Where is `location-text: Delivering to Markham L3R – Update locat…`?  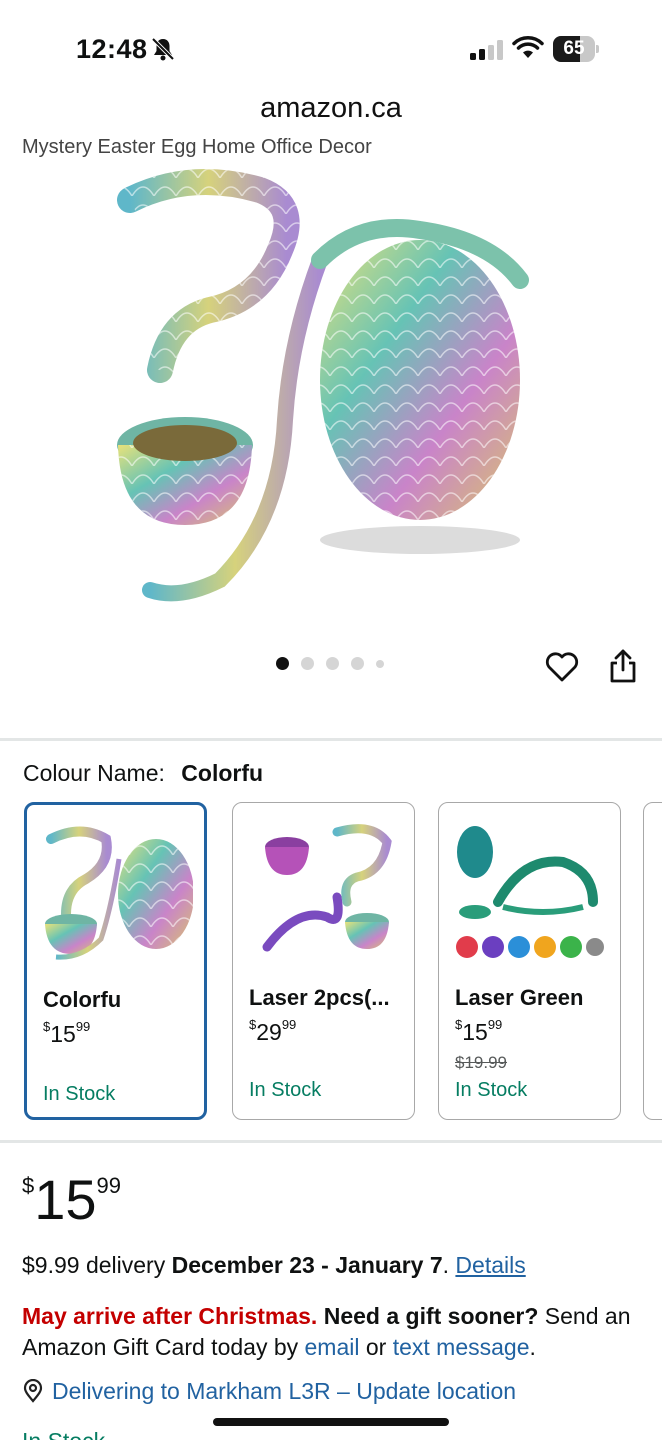
location-text: Delivering to Markham L3R – Update locat… is located at coordinates (284, 1391).